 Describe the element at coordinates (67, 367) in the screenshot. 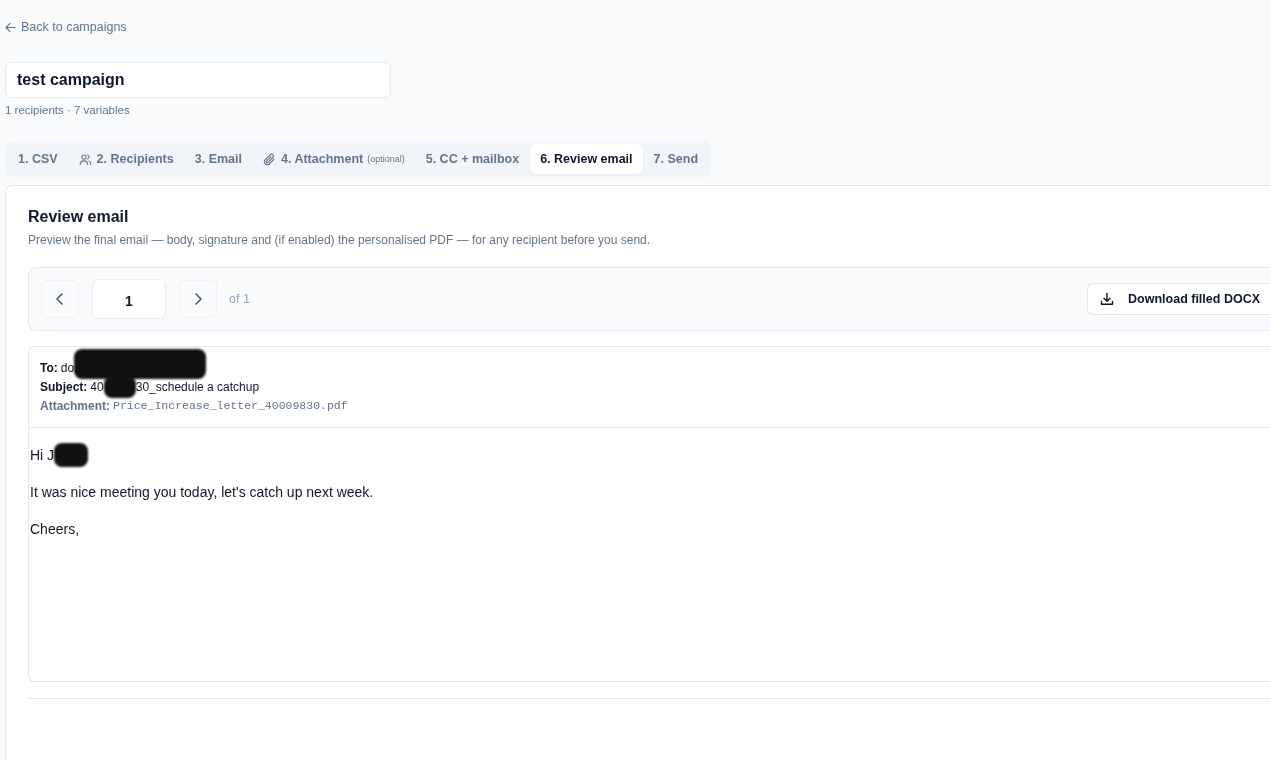

I see `header-value: do` at that location.